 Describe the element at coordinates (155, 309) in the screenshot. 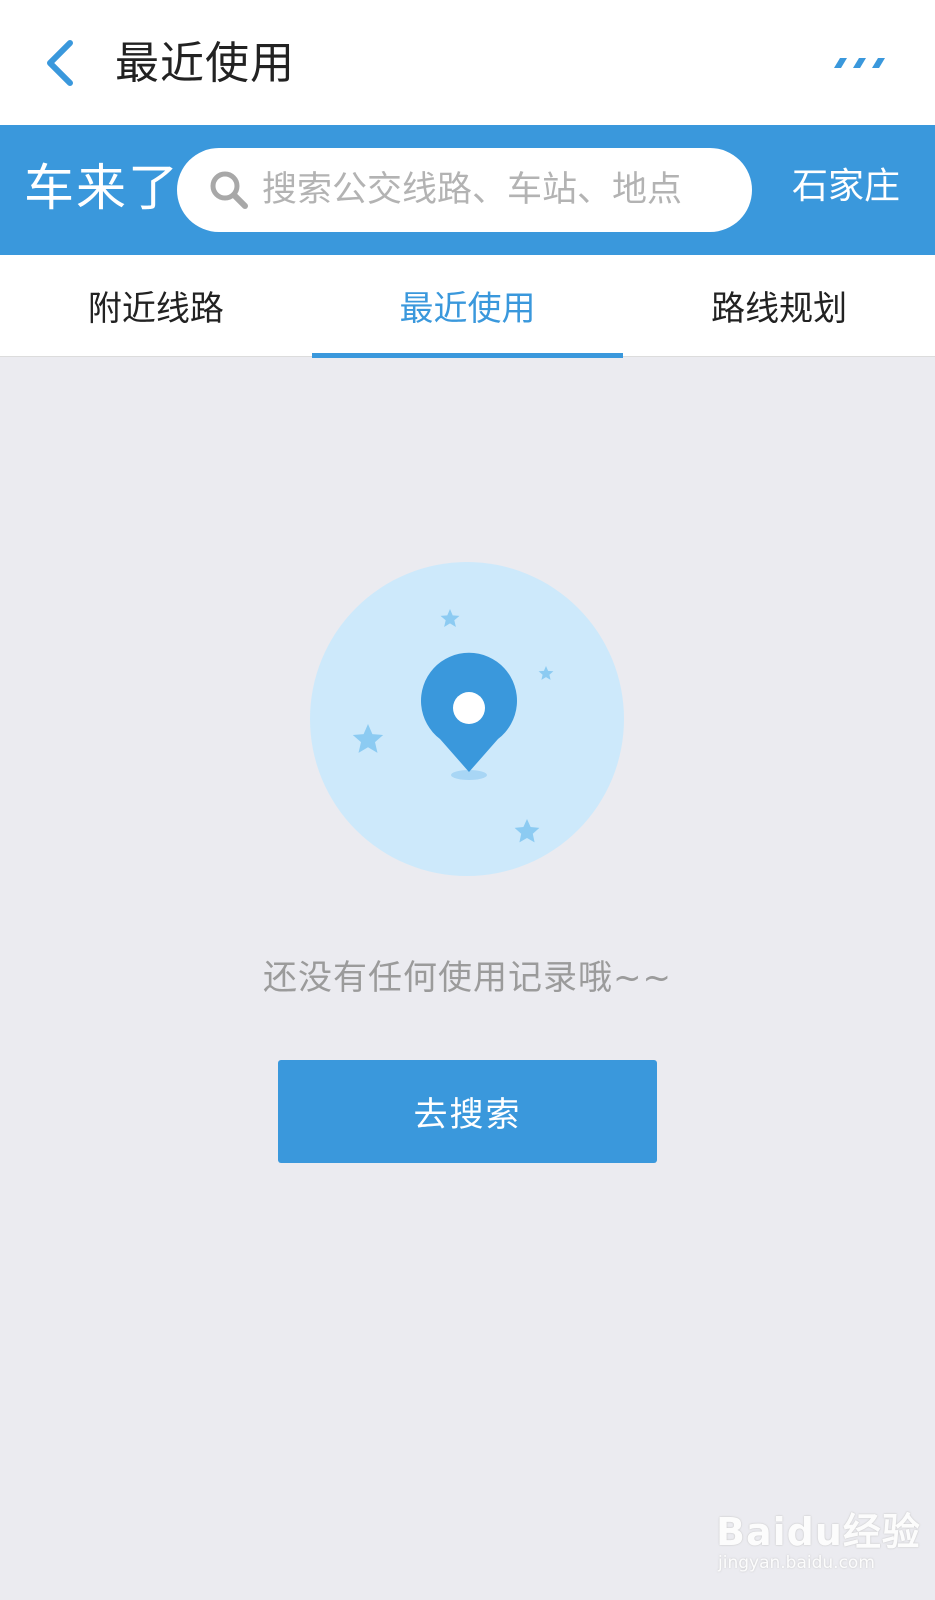

I see `tab-label: 附近线路` at that location.